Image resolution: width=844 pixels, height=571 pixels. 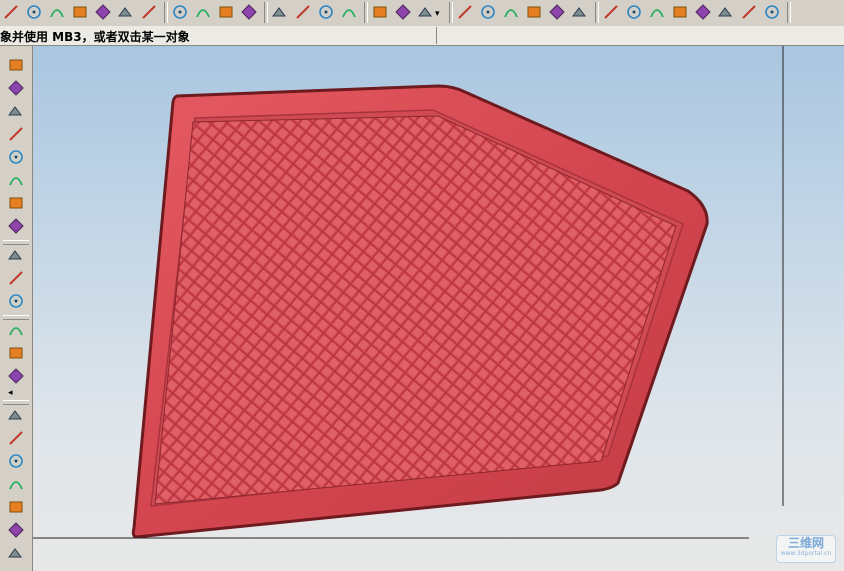 What do you see at coordinates (557, 12) in the screenshot?
I see `sheet-icon` at bounding box center [557, 12].